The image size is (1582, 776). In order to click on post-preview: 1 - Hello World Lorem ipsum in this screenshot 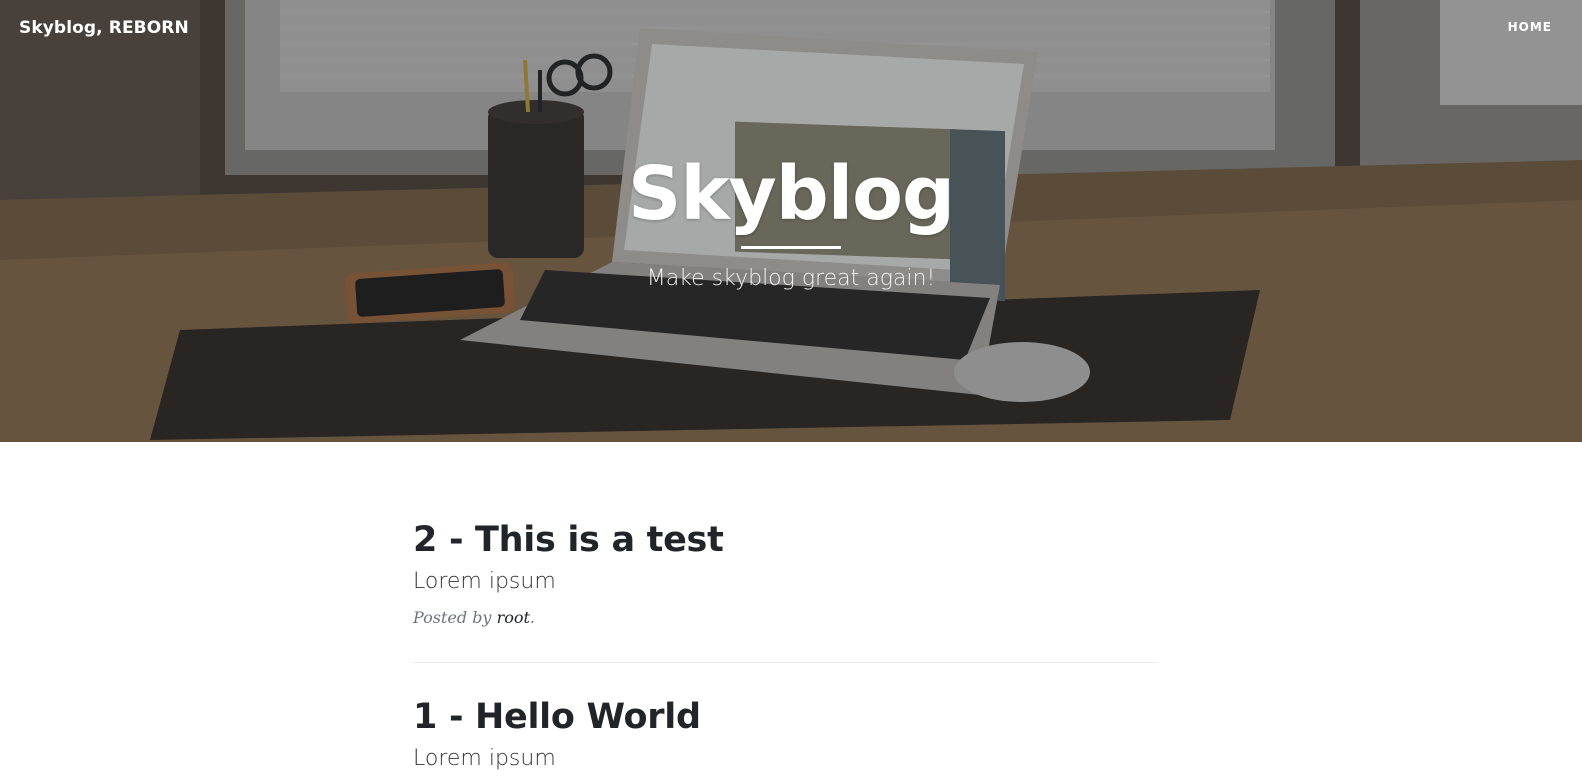, I will do `click(785, 733)`.